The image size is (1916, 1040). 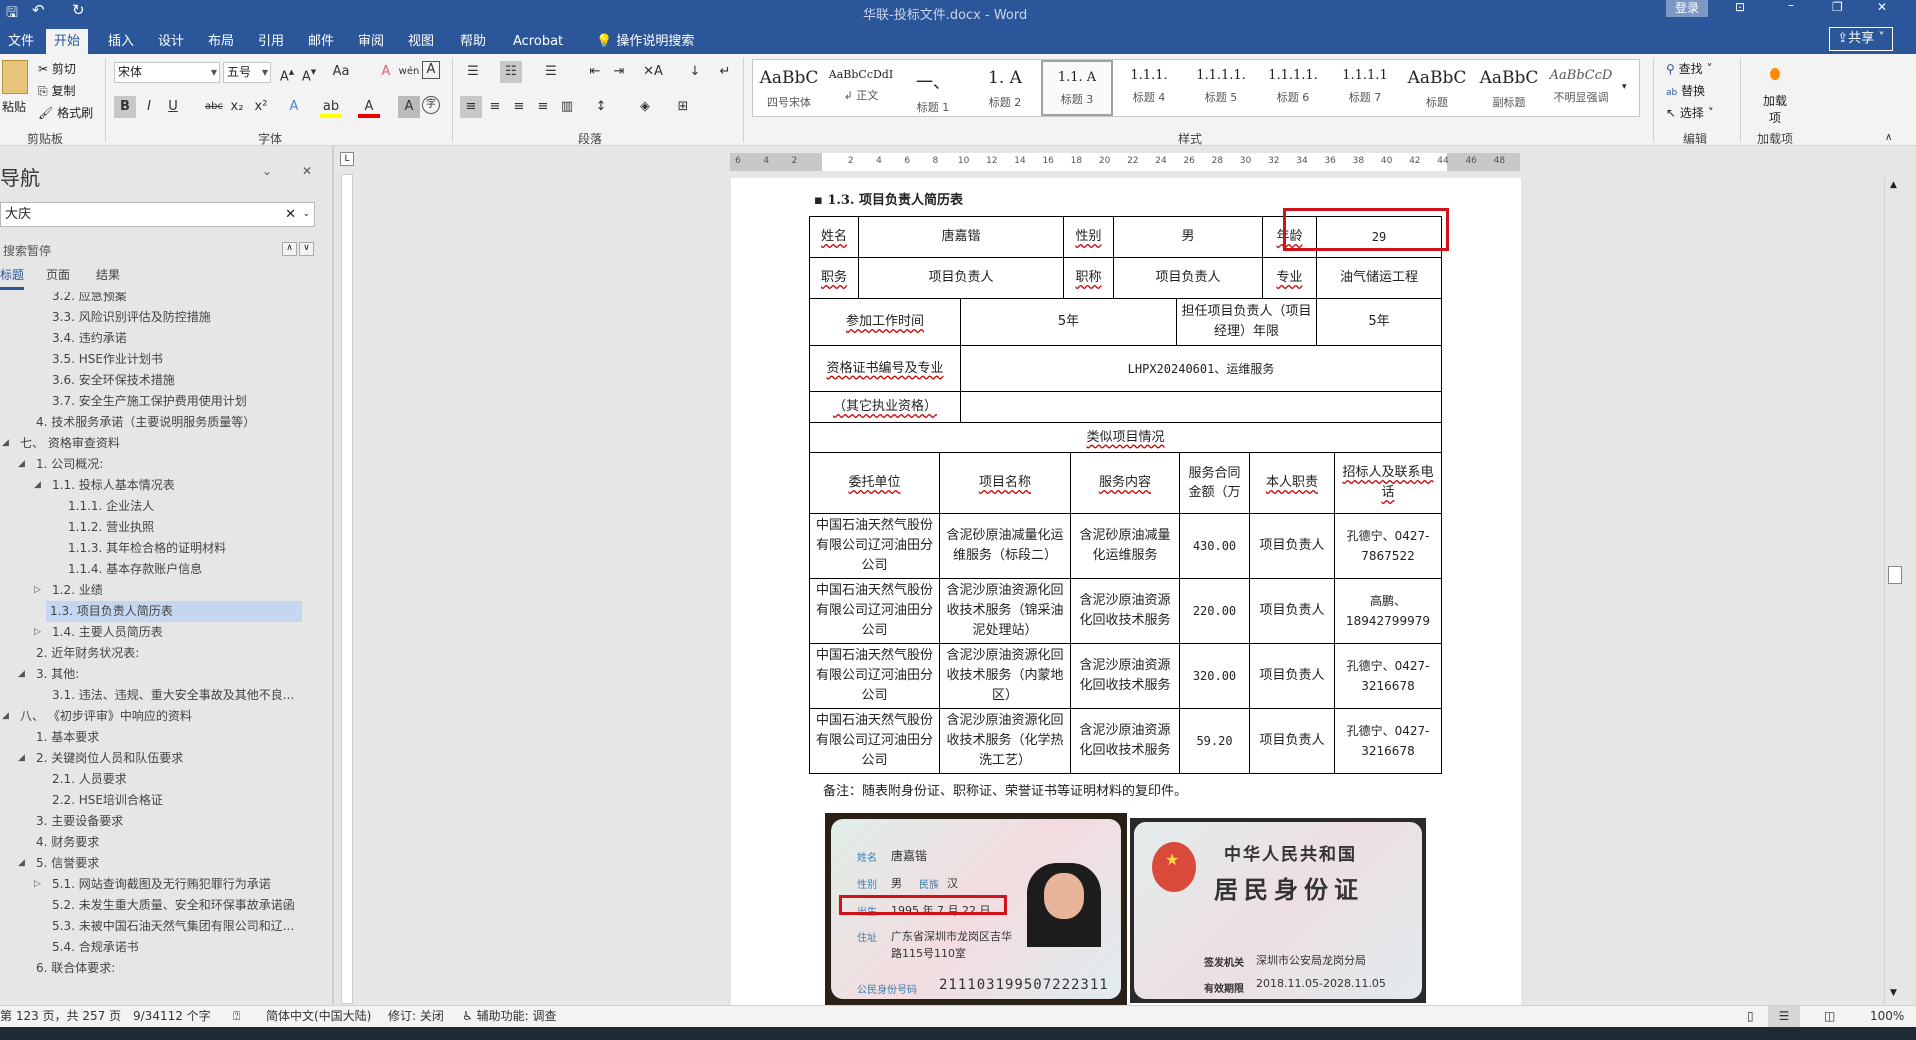 What do you see at coordinates (160, 464) in the screenshot?
I see `nav-item: ◢ 1. 公司概况:` at bounding box center [160, 464].